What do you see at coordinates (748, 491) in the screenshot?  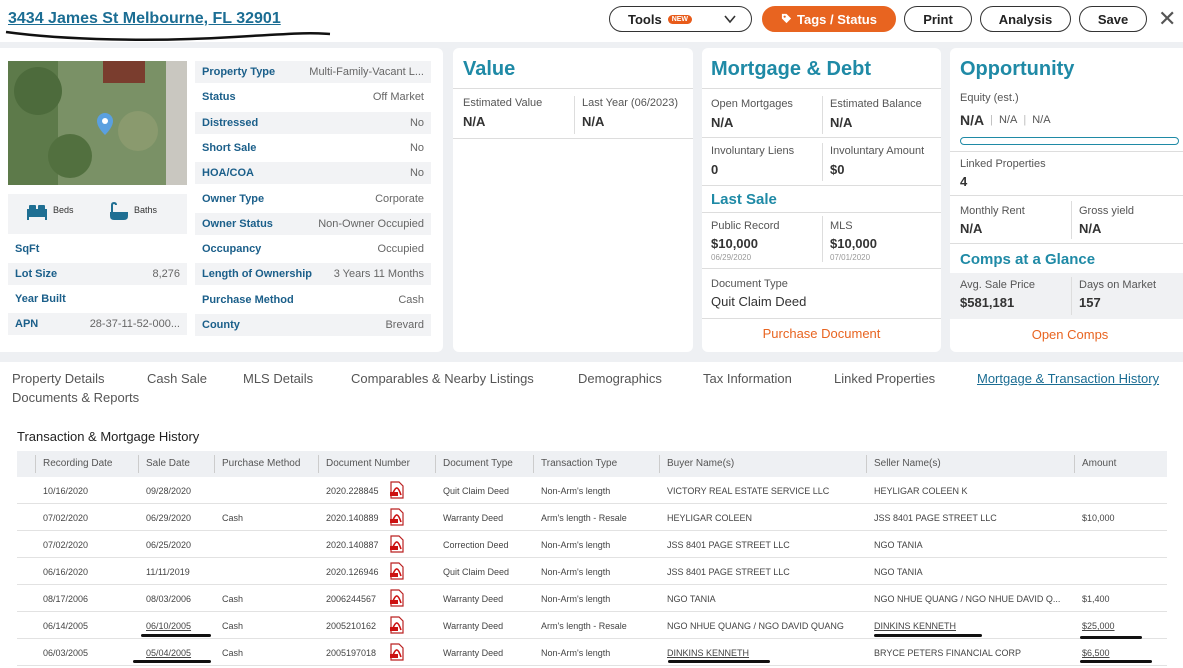 I see `table-cell: VICTORY REAL ESTATE SERVICE LLC` at bounding box center [748, 491].